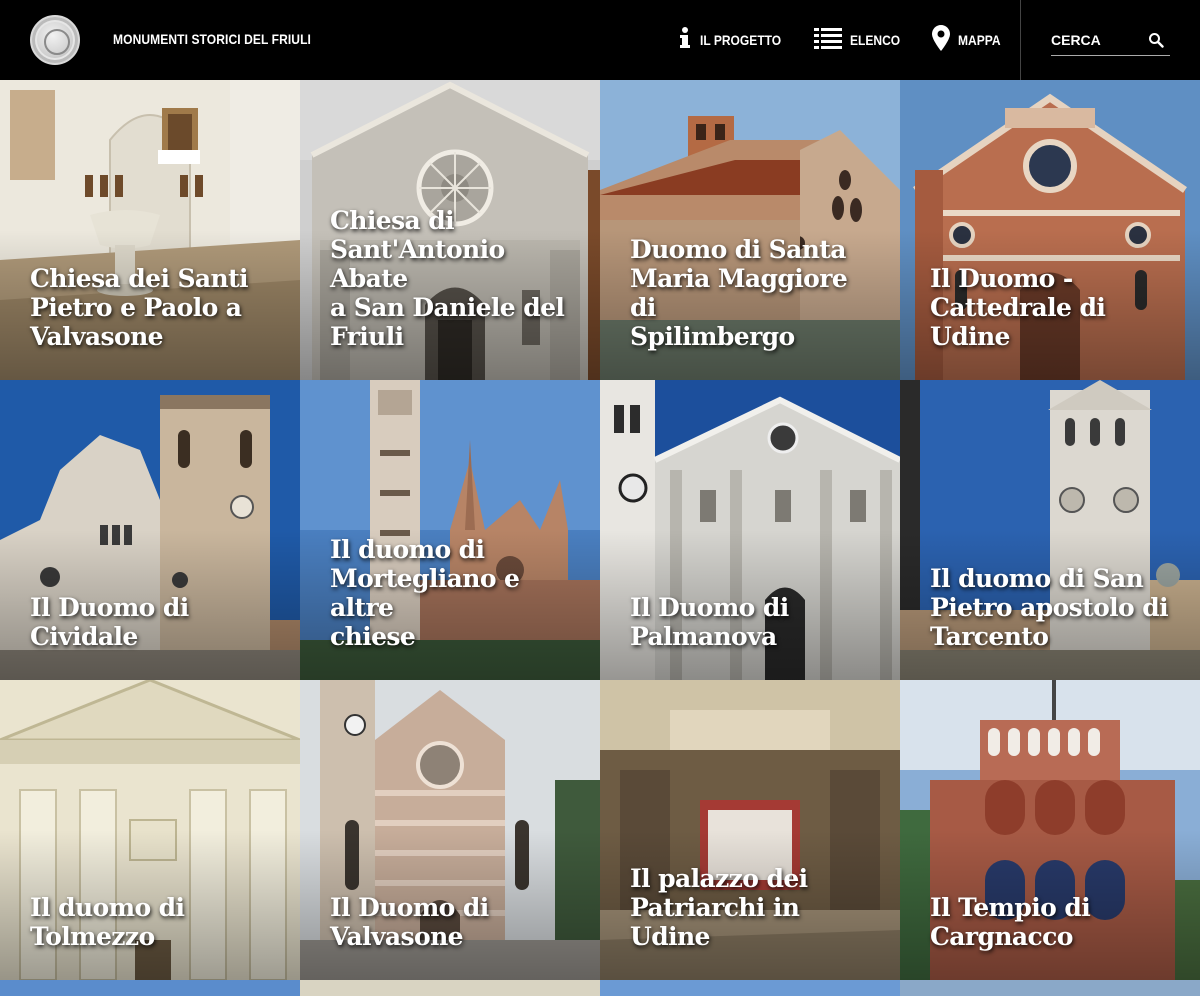  What do you see at coordinates (941, 40) in the screenshot?
I see `map-pin-icon` at bounding box center [941, 40].